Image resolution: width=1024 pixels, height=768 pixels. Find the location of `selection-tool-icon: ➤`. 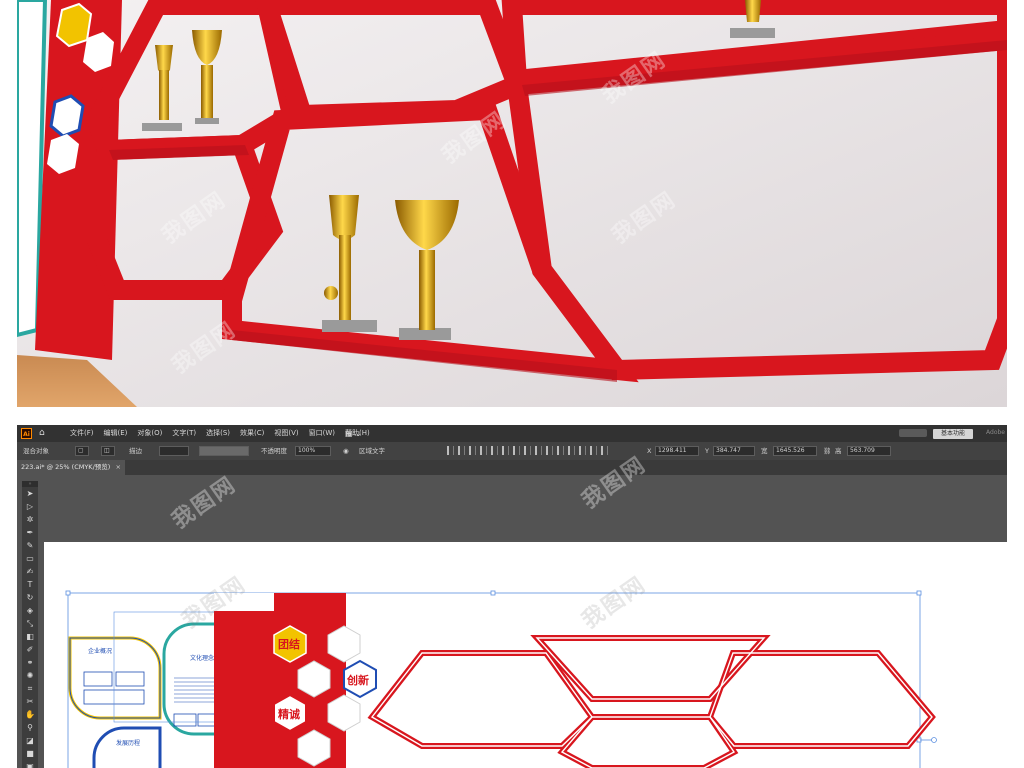

selection-tool-icon: ➤ is located at coordinates (30, 493).